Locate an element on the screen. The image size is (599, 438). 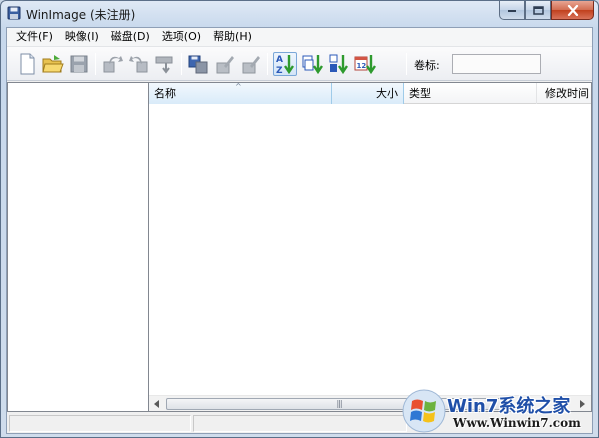
menu-file: 文件(F) is located at coordinates (34, 37).